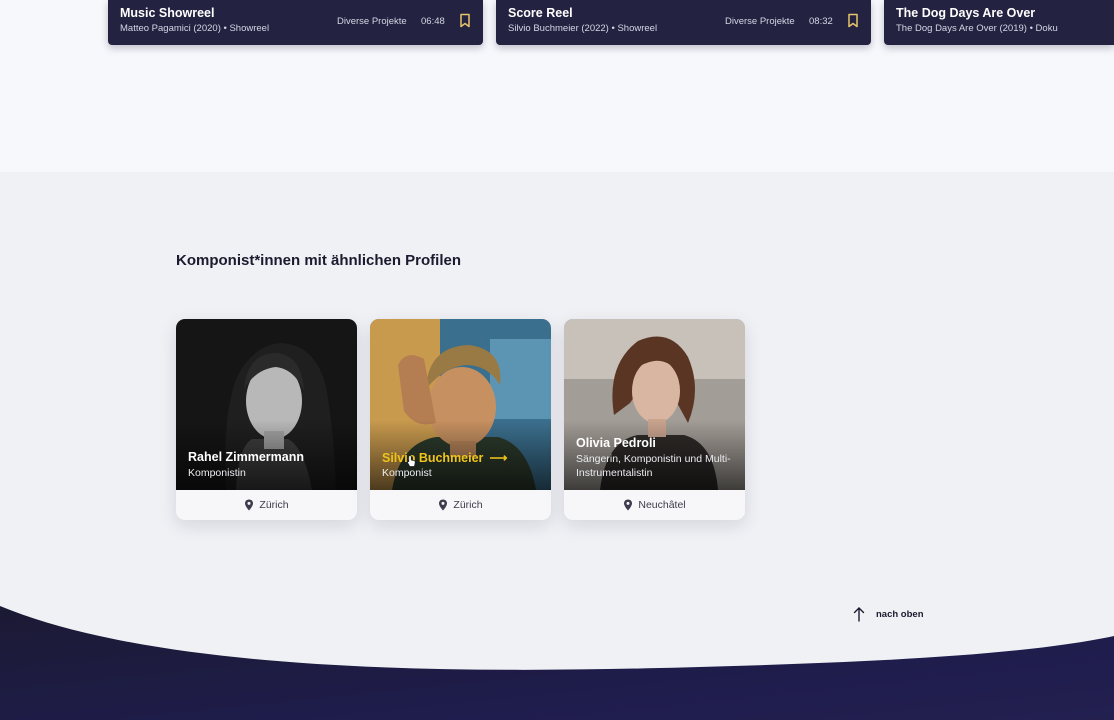  I want to click on mouse-cursor-icon, so click(411, 461).